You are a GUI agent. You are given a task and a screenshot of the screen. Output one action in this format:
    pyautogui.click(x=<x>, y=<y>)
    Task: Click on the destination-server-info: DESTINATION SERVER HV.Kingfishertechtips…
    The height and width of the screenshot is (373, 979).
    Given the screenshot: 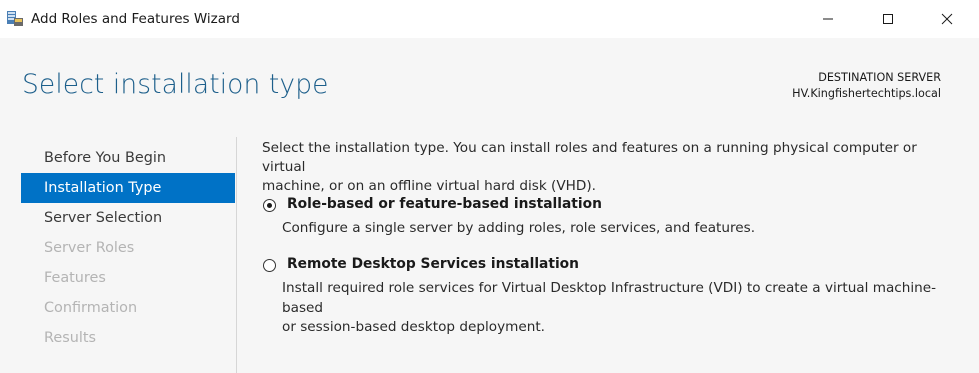 What is the action you would take?
    pyautogui.click(x=866, y=86)
    